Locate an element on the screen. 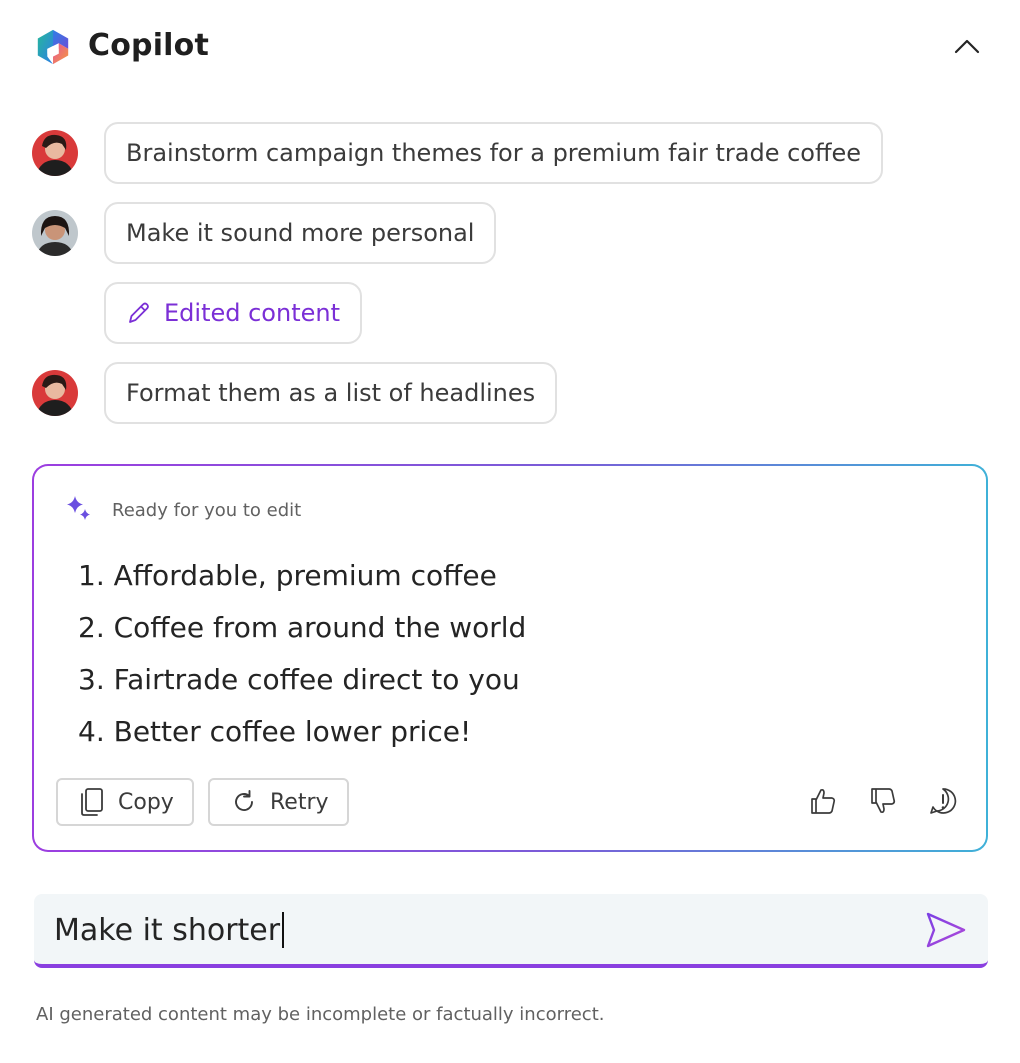  app-title: Copilot is located at coordinates (149, 45).